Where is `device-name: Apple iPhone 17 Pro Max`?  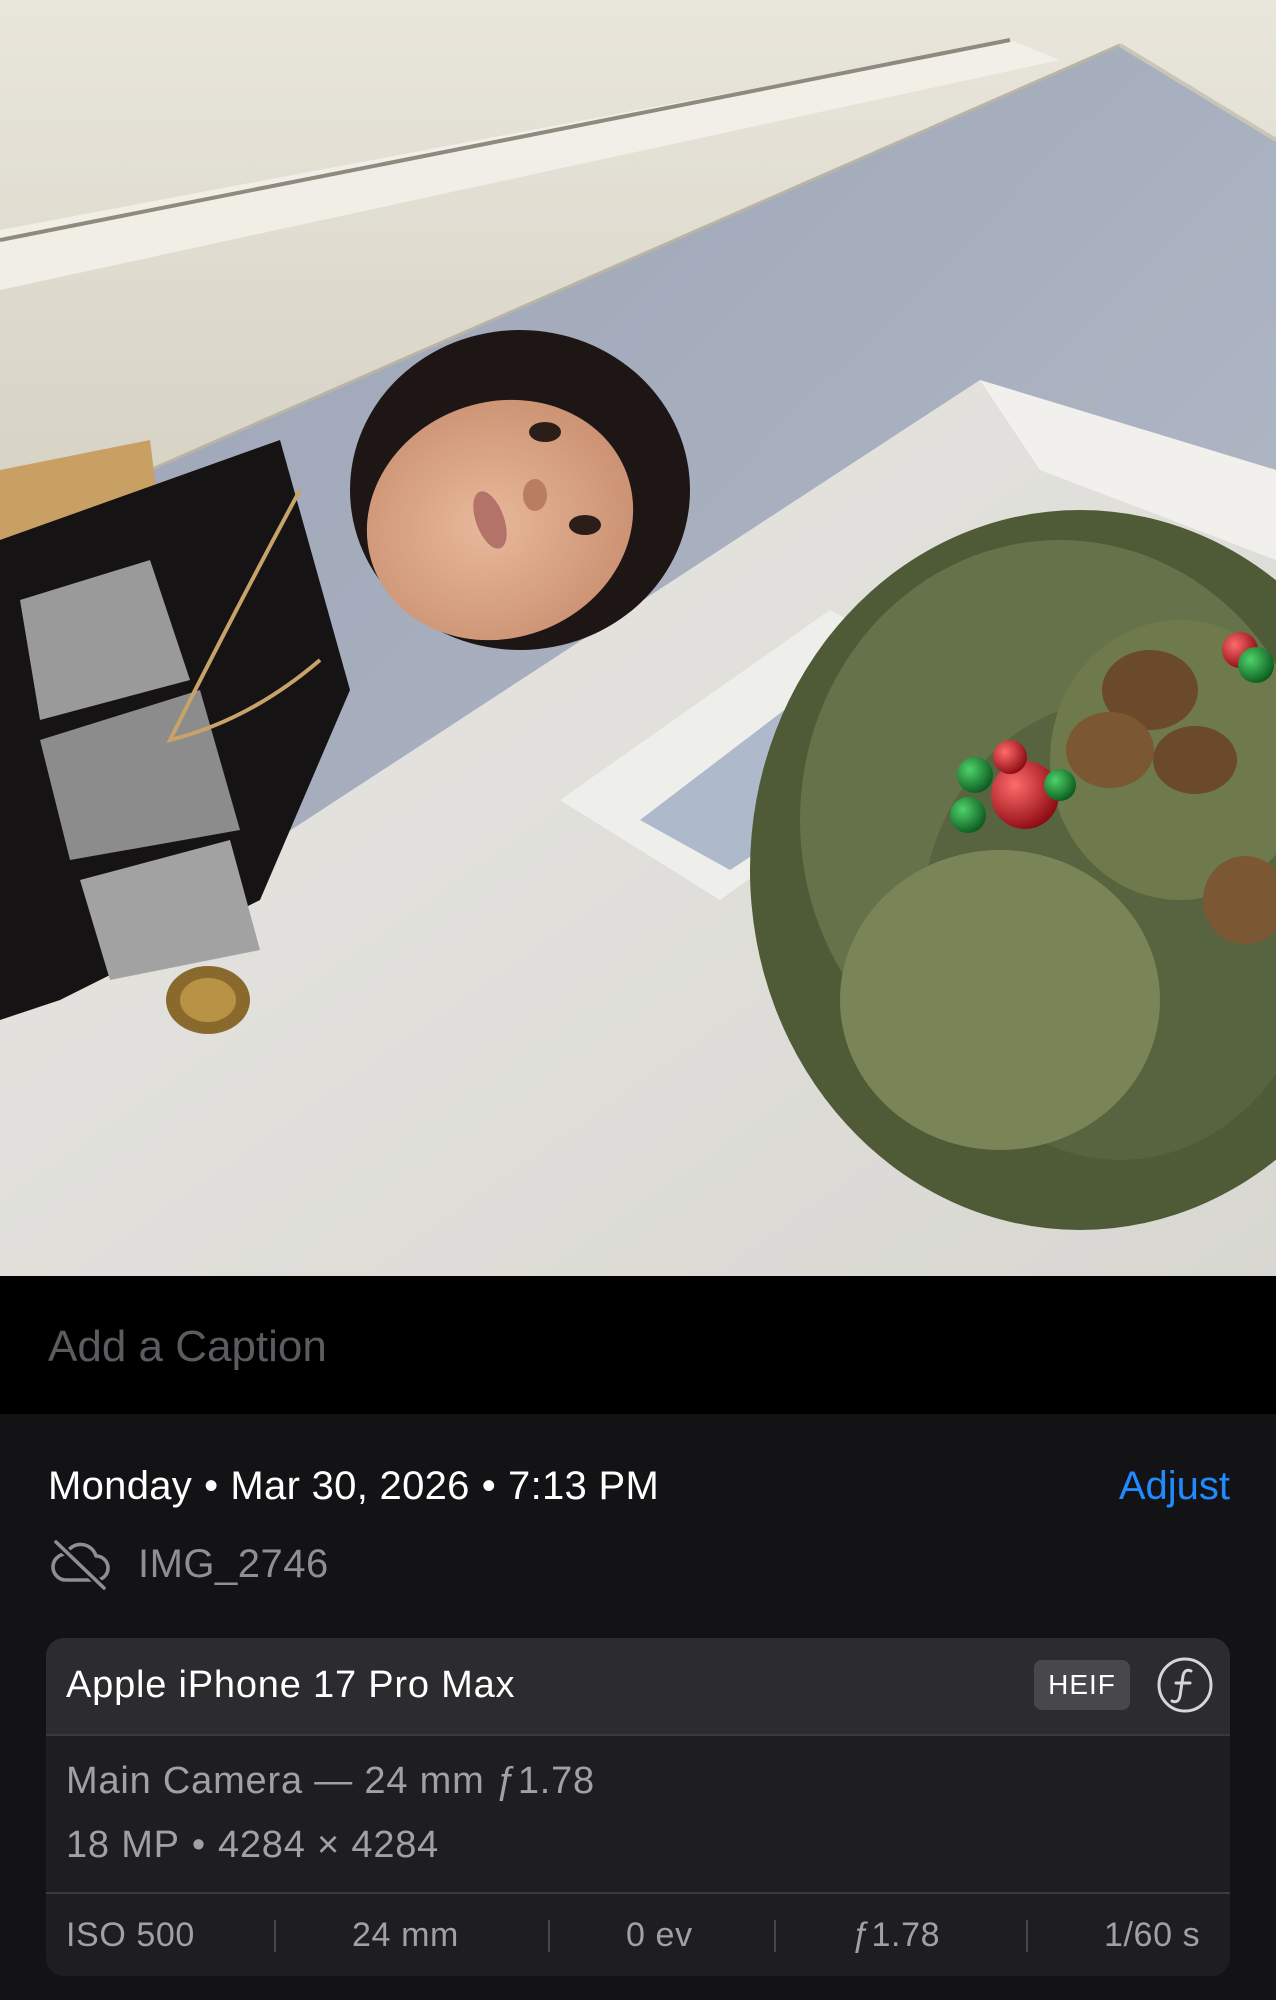 device-name: Apple iPhone 17 Pro Max is located at coordinates (291, 1685).